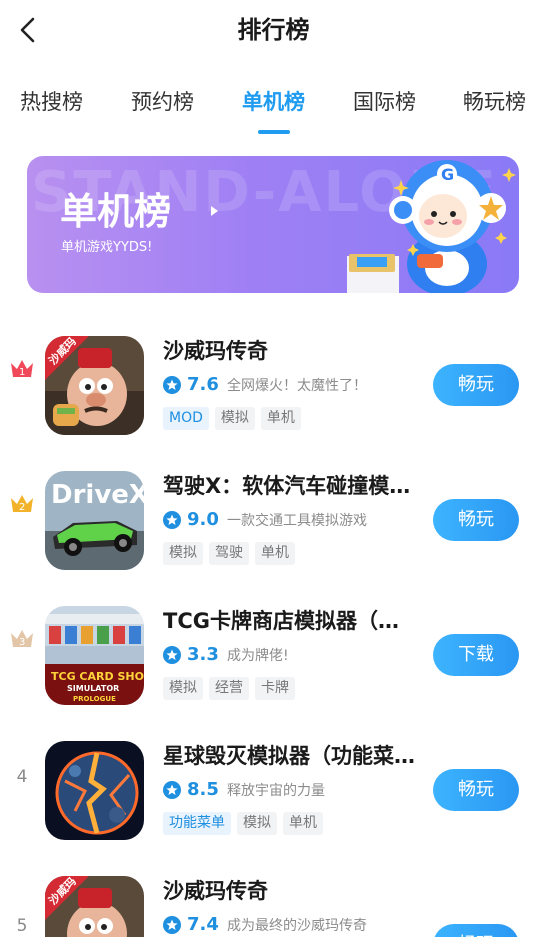  I want to click on tab-bar: 热搜榜 预约榜 单机榜 国际榜 畅玩榜, so click(273, 110).